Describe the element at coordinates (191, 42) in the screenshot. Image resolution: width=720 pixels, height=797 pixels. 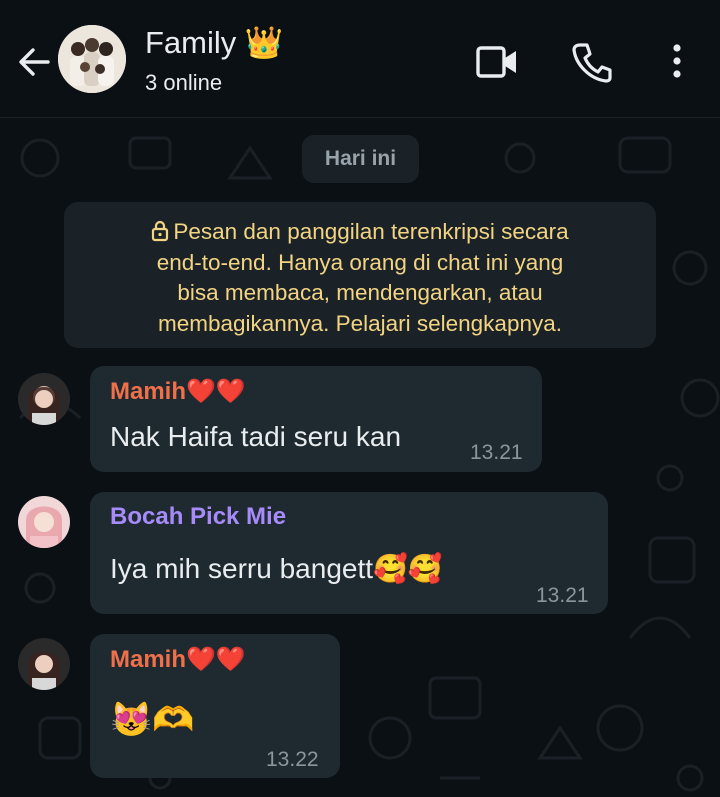
I see `chat-title-text: Family` at that location.